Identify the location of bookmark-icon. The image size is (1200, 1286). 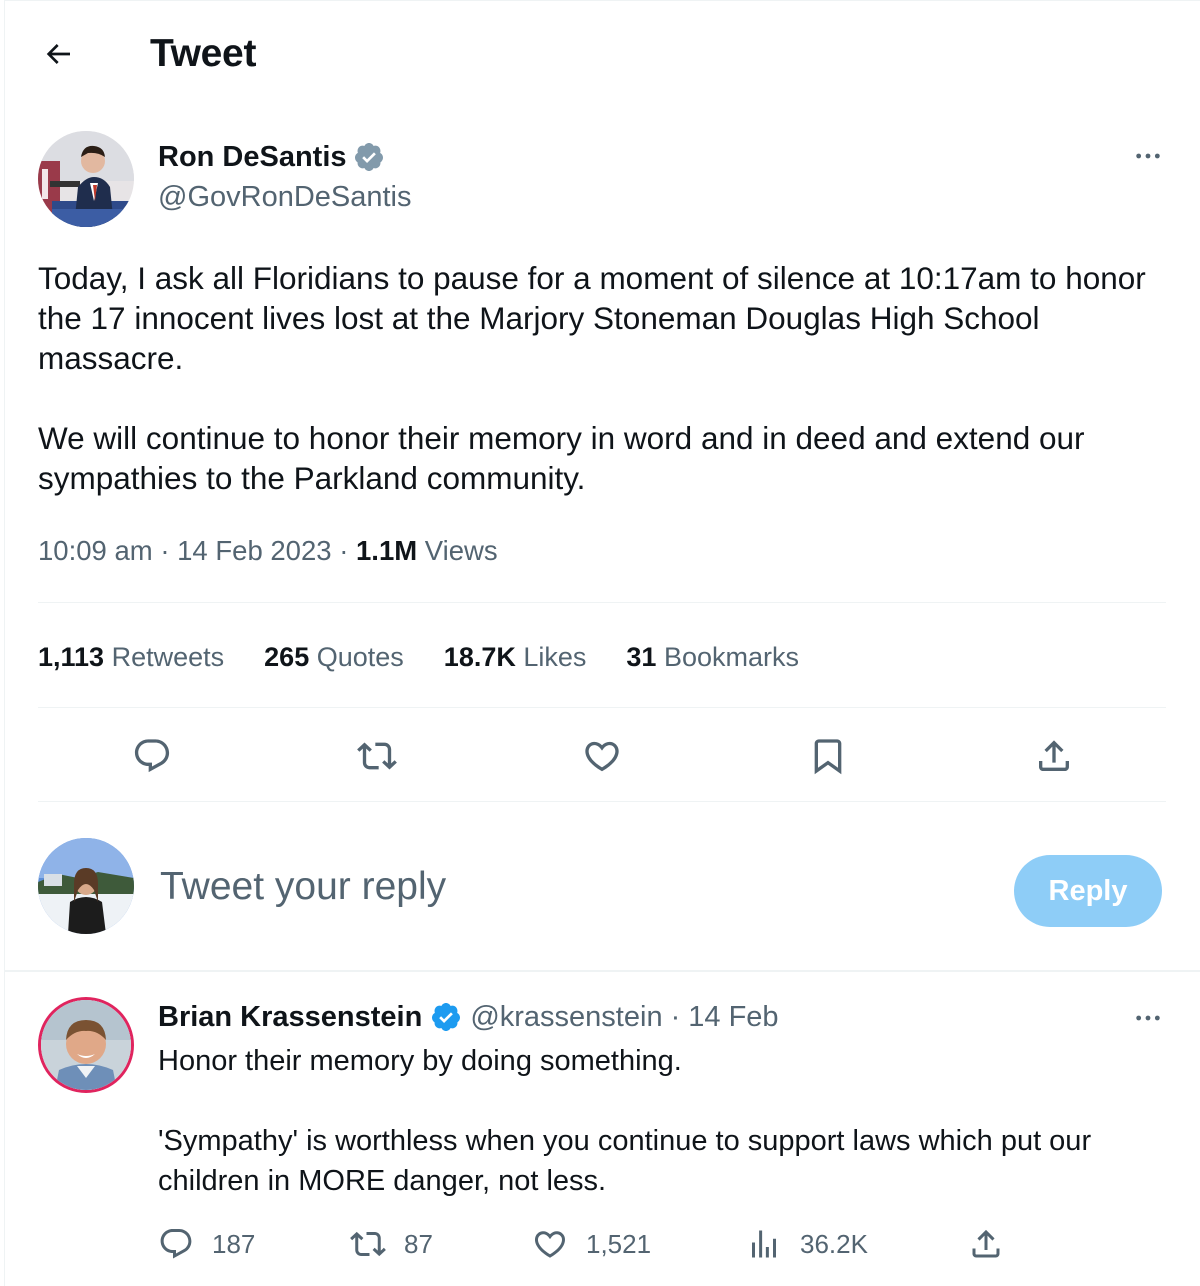
(828, 757).